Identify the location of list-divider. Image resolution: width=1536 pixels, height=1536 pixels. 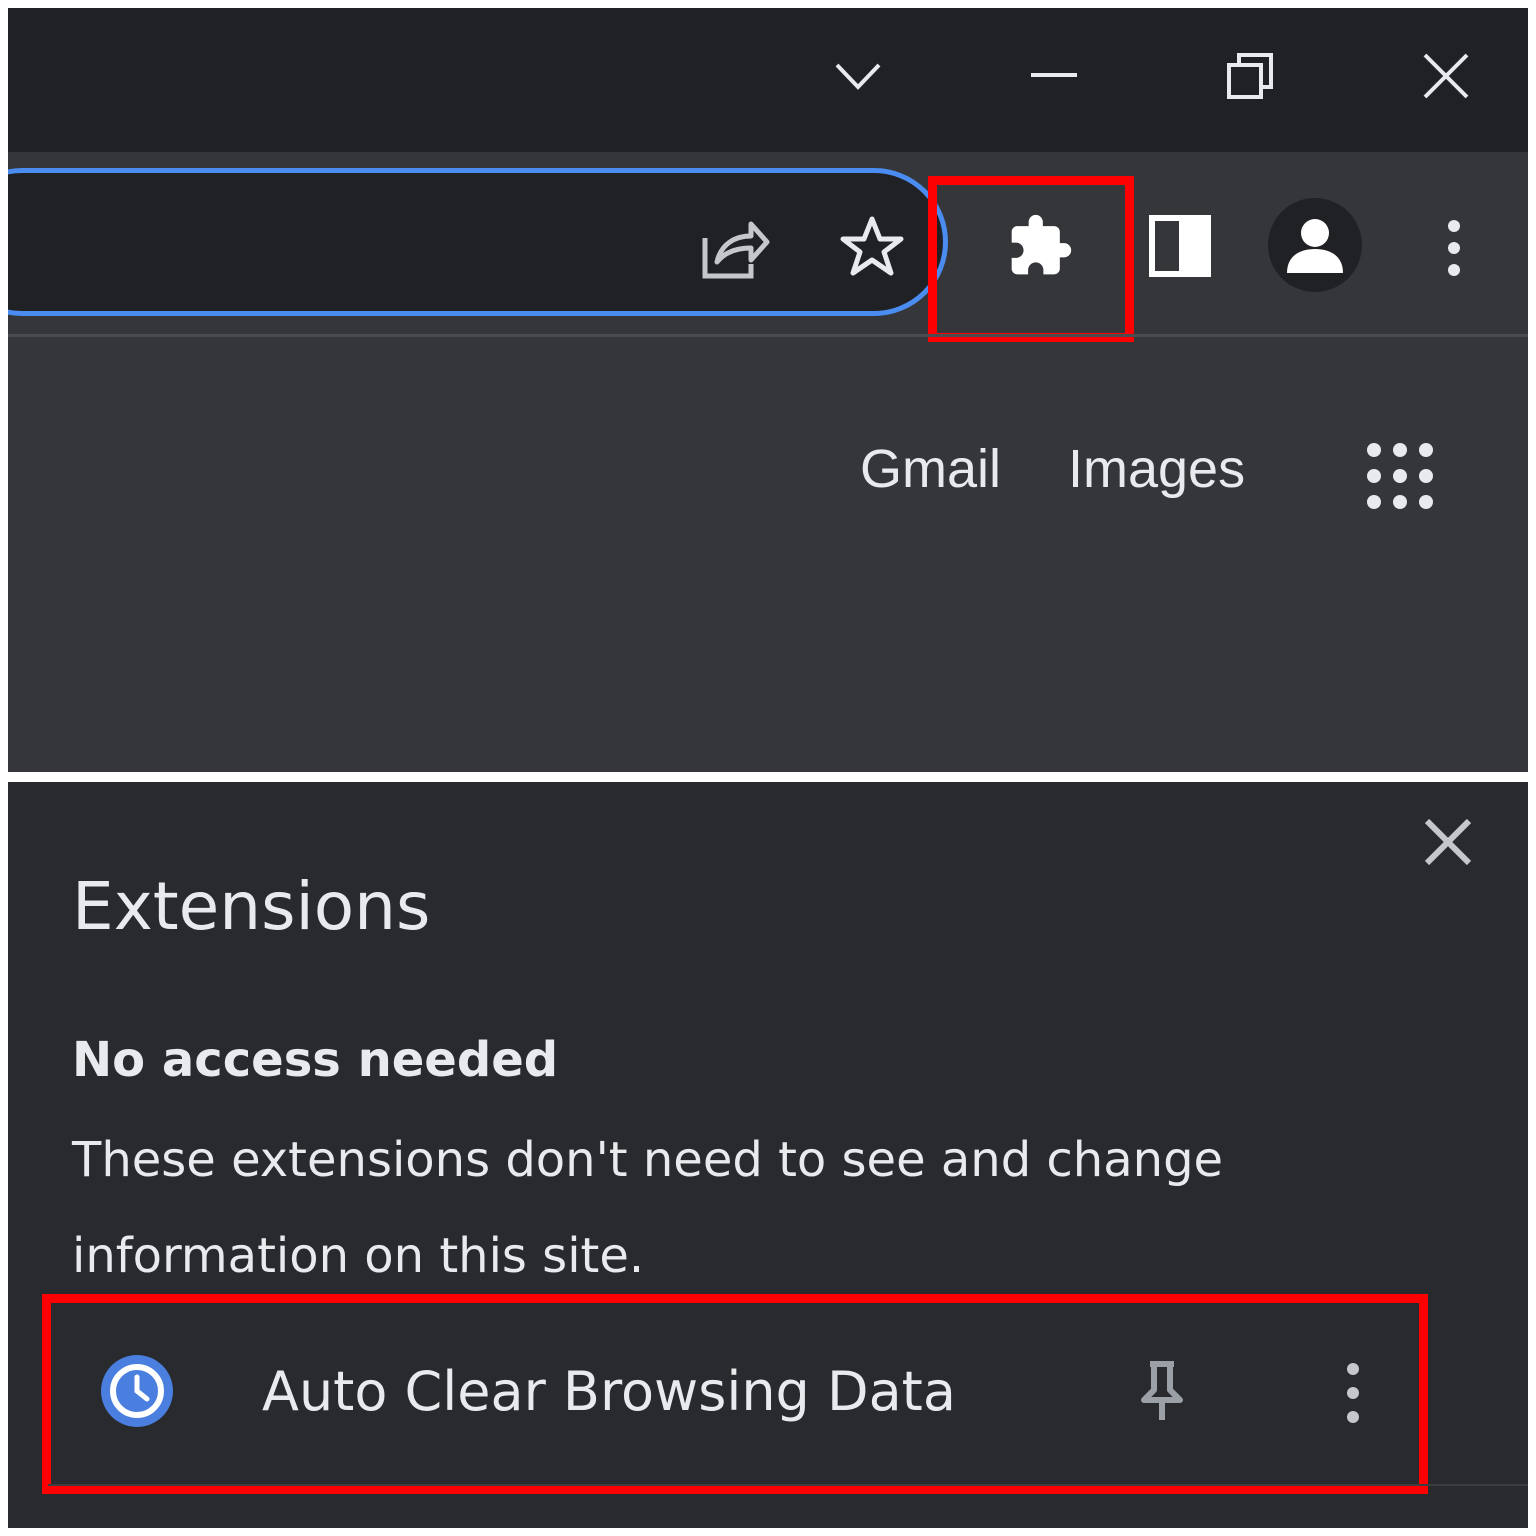
(788, 1485).